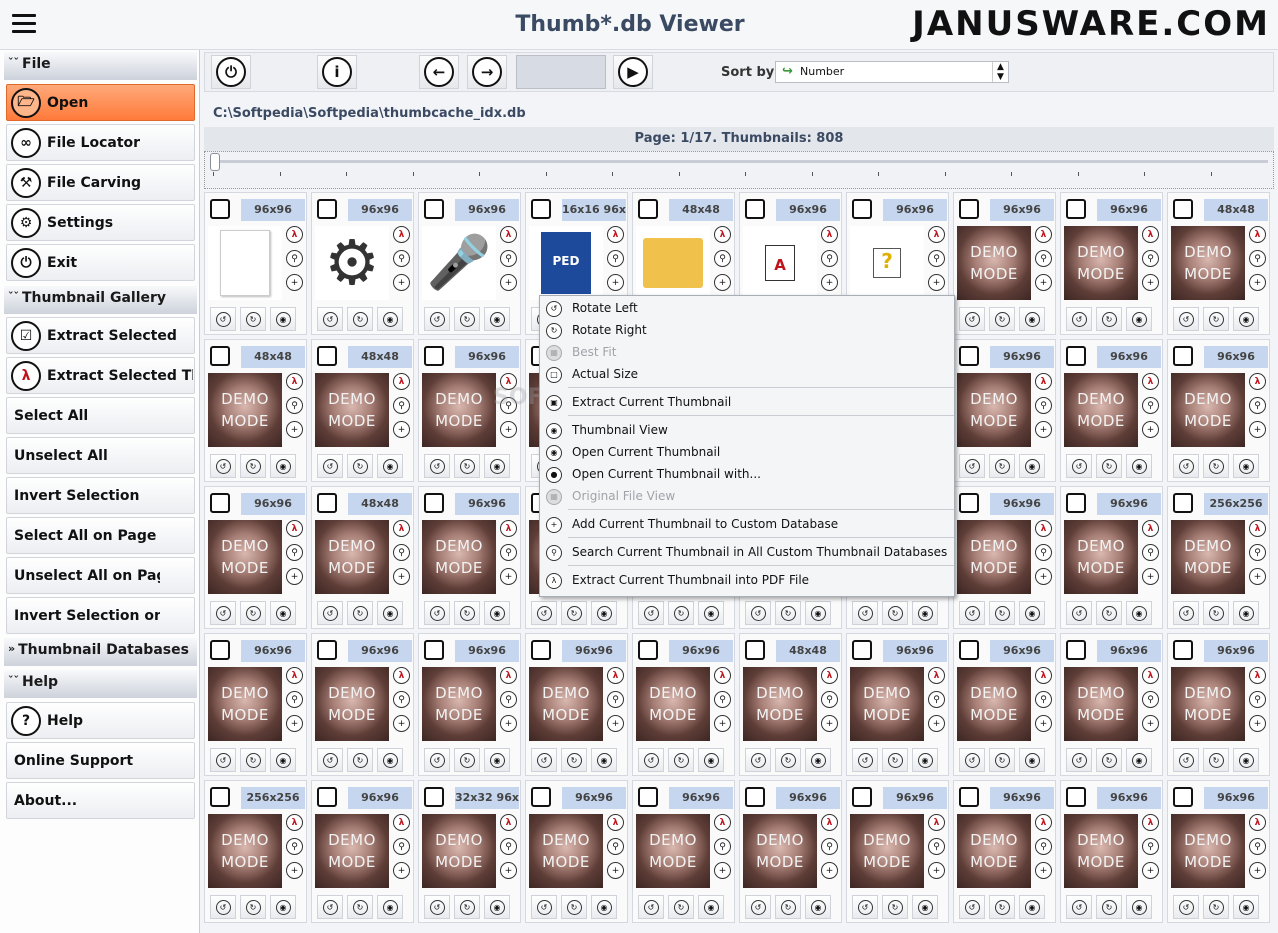 This screenshot has height=933, width=1278. Describe the element at coordinates (673, 263) in the screenshot. I see `folder-icon` at that location.